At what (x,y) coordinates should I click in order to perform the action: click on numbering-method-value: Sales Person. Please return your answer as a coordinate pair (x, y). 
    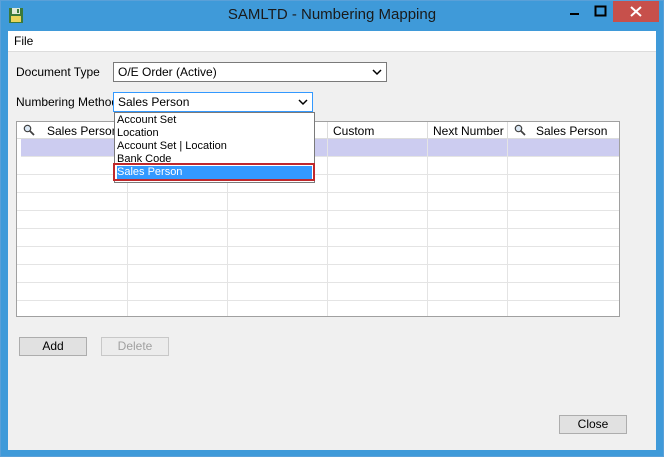
    Looking at the image, I should click on (154, 102).